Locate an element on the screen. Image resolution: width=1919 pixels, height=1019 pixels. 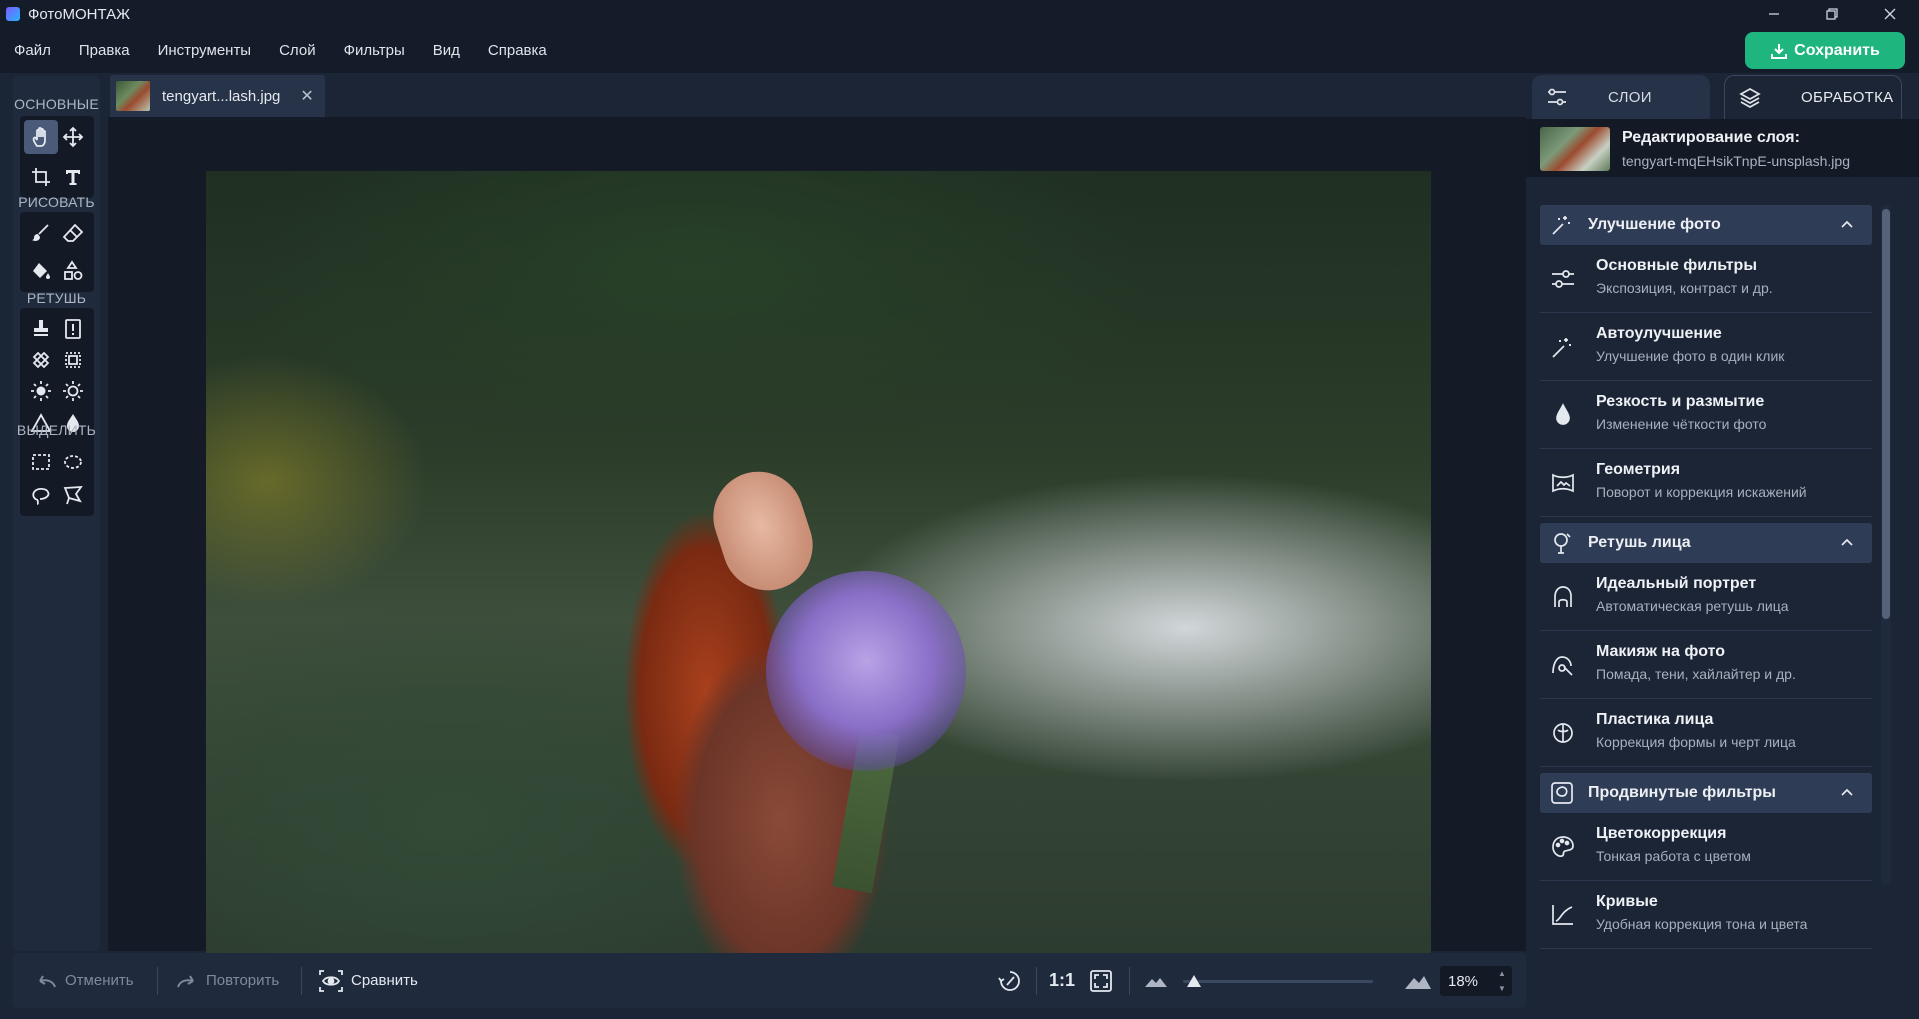
history-brush-button is located at coordinates (1014, 980).